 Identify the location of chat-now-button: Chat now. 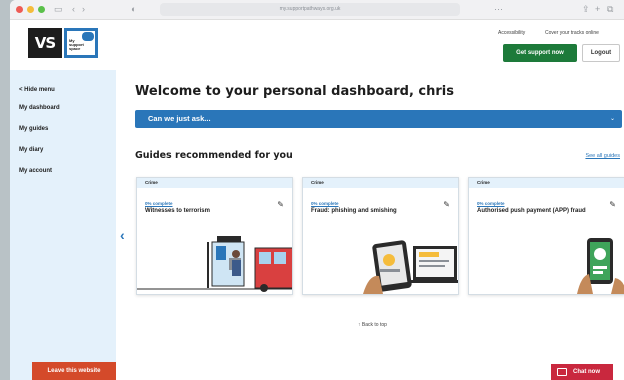
(582, 372).